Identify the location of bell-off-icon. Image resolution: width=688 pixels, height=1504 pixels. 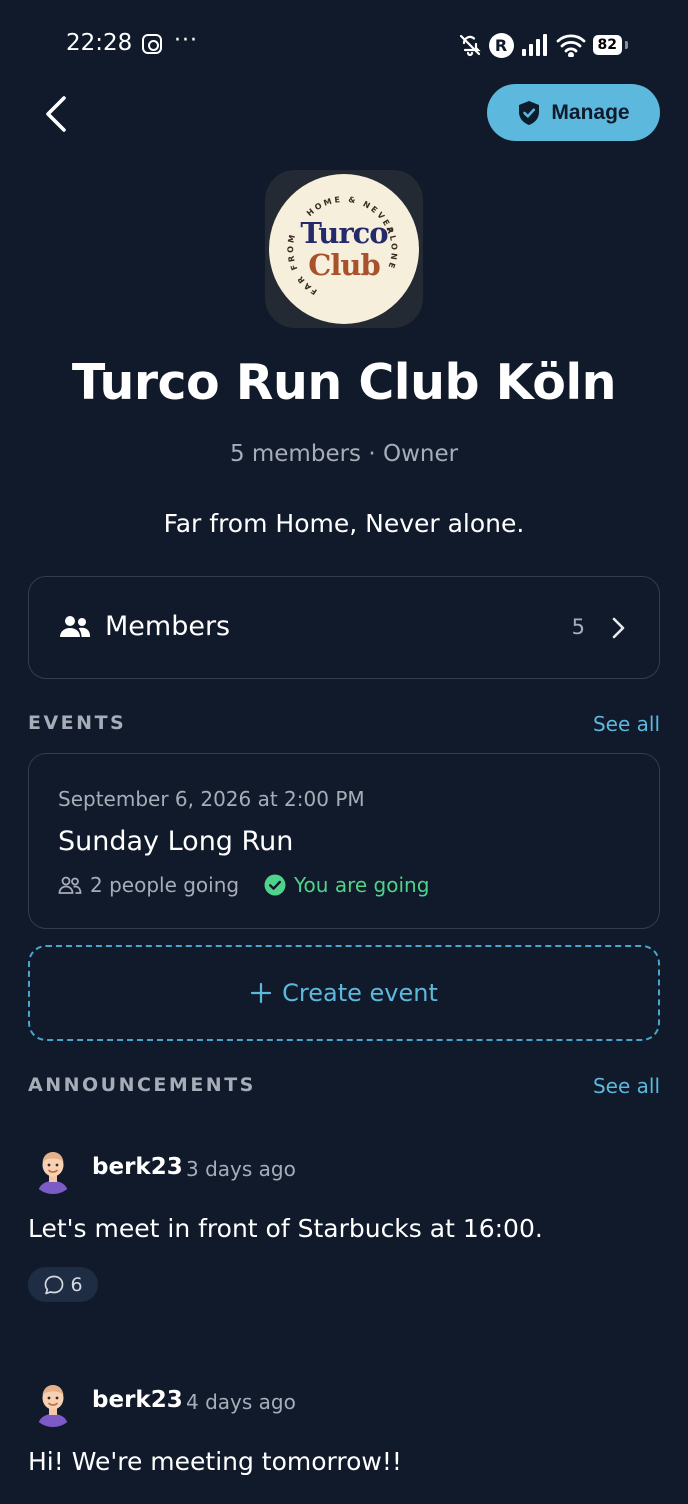
(470, 45).